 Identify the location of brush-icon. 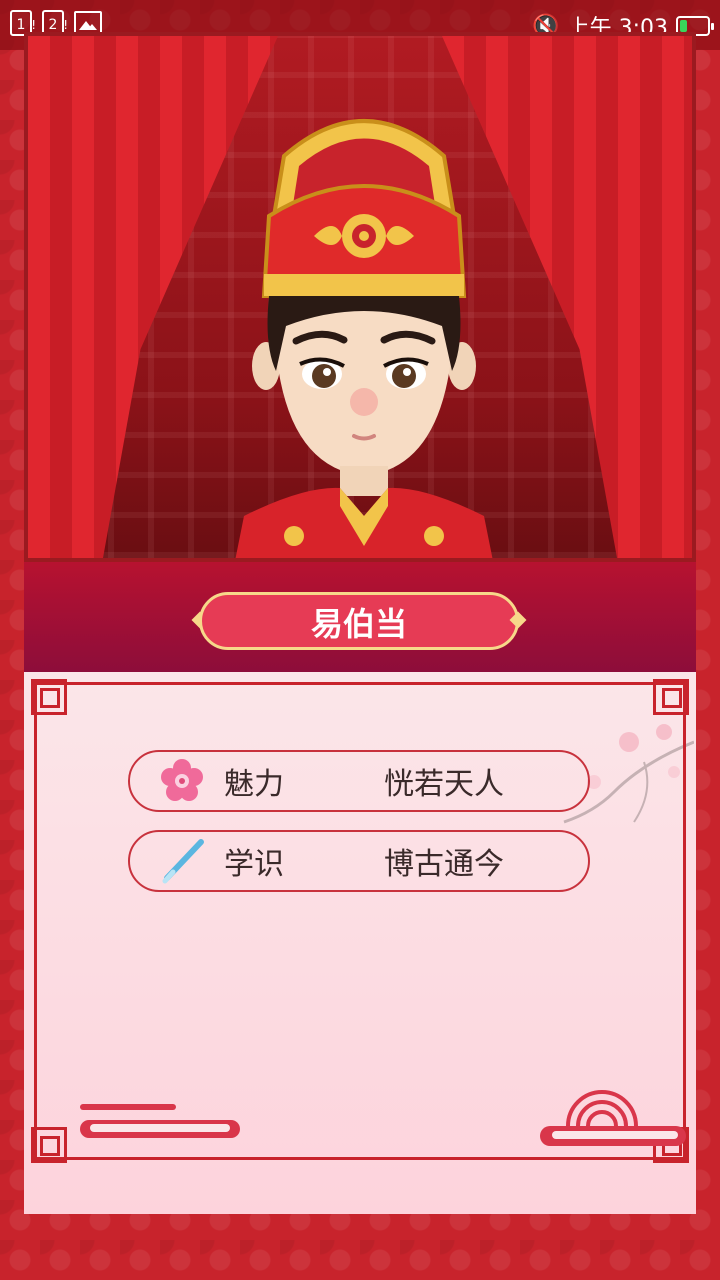
(182, 861).